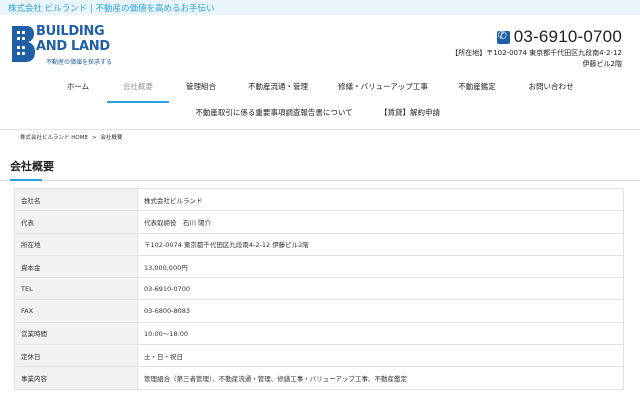 The image size is (640, 400). Describe the element at coordinates (73, 46) in the screenshot. I see `logo-line2: AND LAND` at that location.